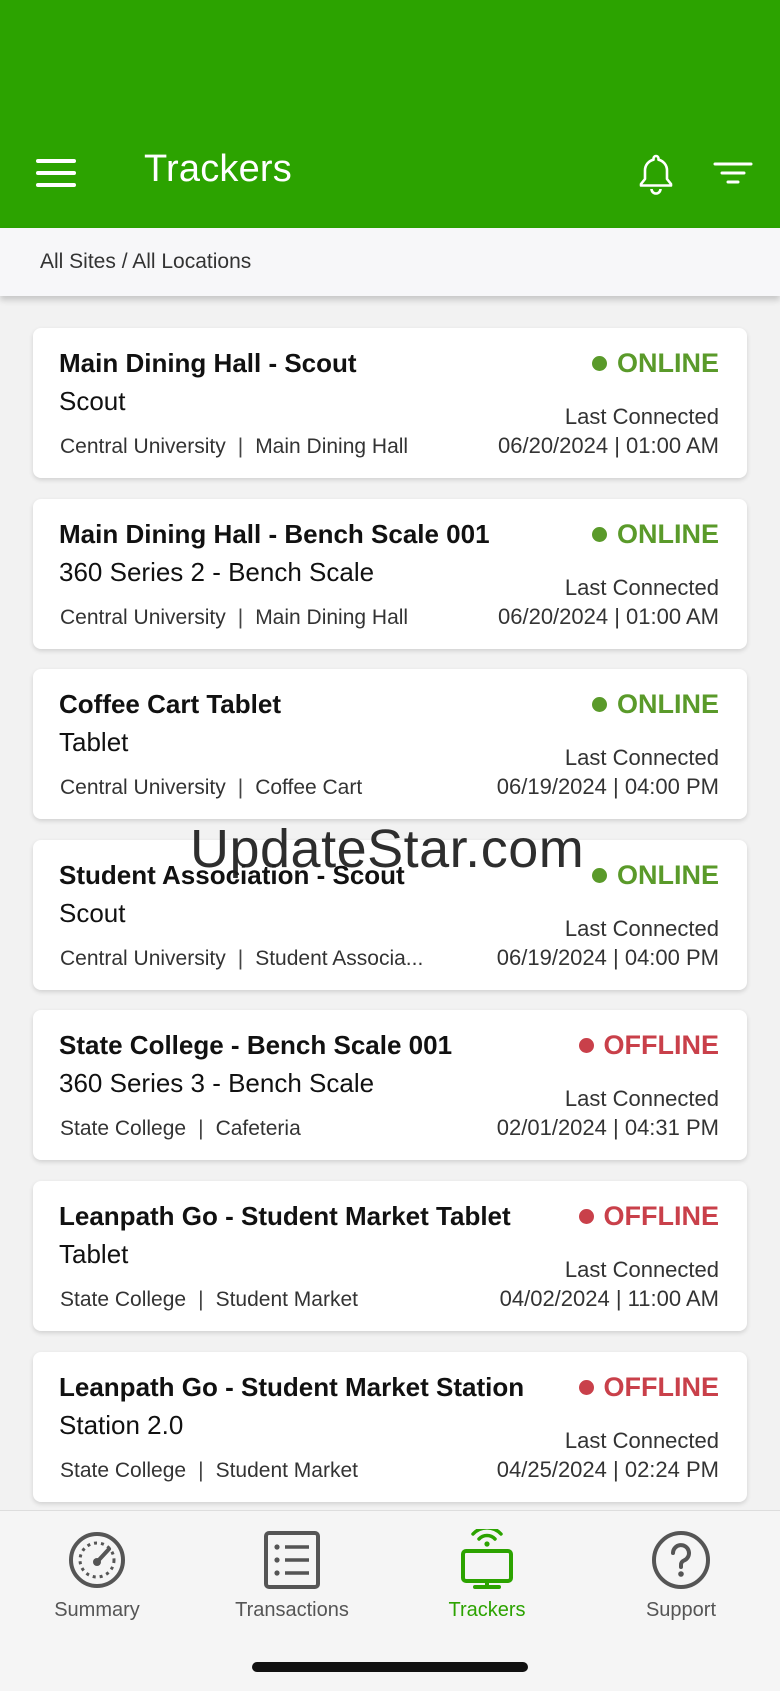  Describe the element at coordinates (146, 261) in the screenshot. I see `breadcrumb-text: All Sites / All Locations` at that location.